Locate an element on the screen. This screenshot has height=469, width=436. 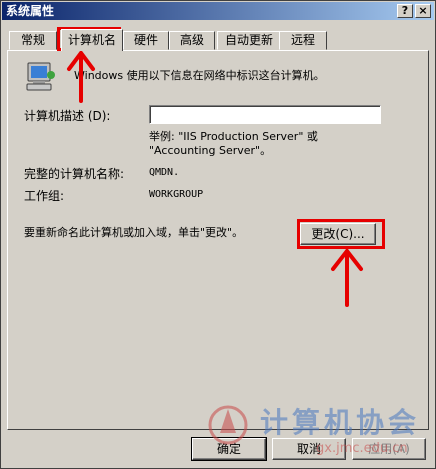
watermark-logo-icon is located at coordinates (228, 425).